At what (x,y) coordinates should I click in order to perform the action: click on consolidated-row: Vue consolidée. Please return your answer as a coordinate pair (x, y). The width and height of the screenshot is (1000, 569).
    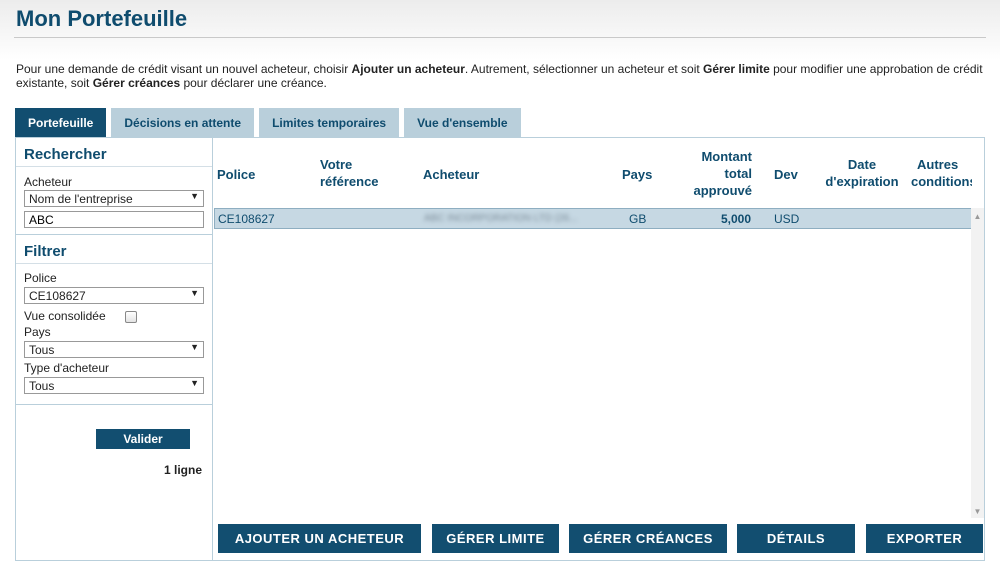
    Looking at the image, I should click on (114, 316).